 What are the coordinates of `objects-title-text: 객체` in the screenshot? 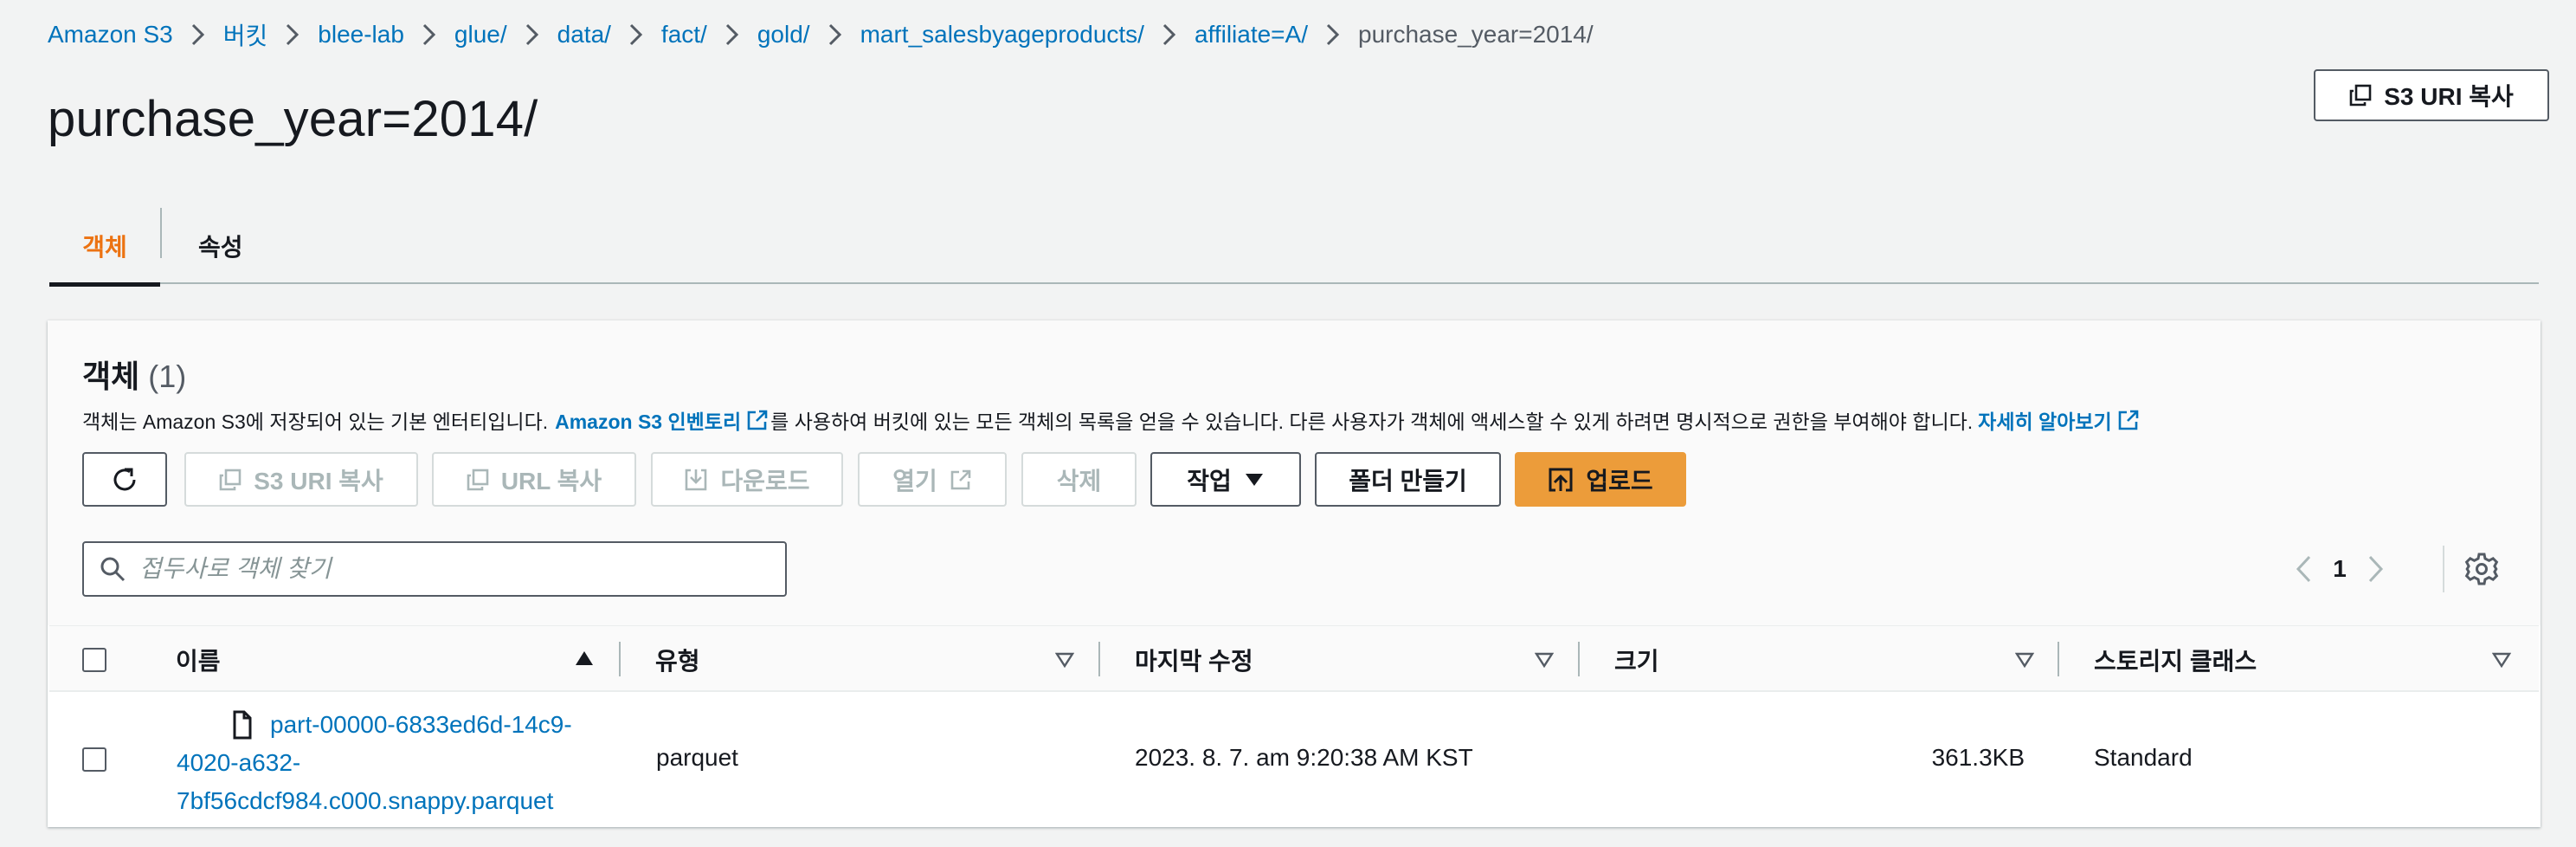 It's located at (111, 376).